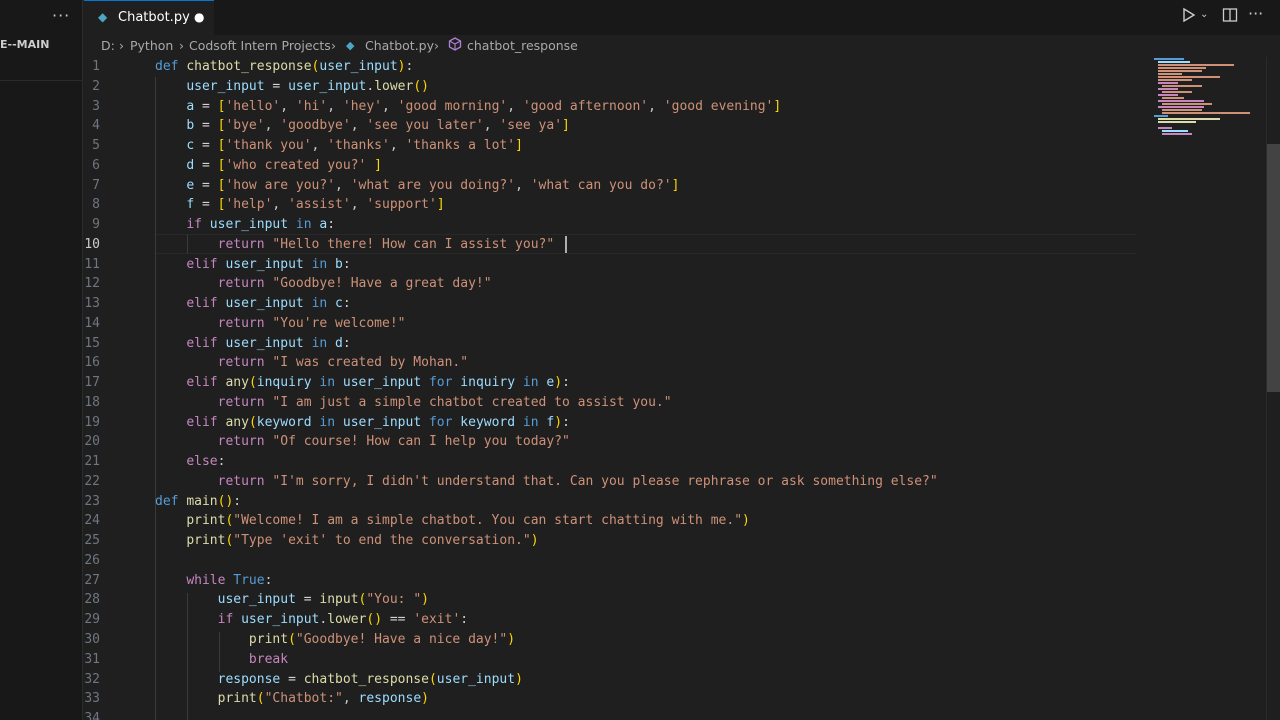 The image size is (1280, 720). I want to click on minimap, so click(1205, 97).